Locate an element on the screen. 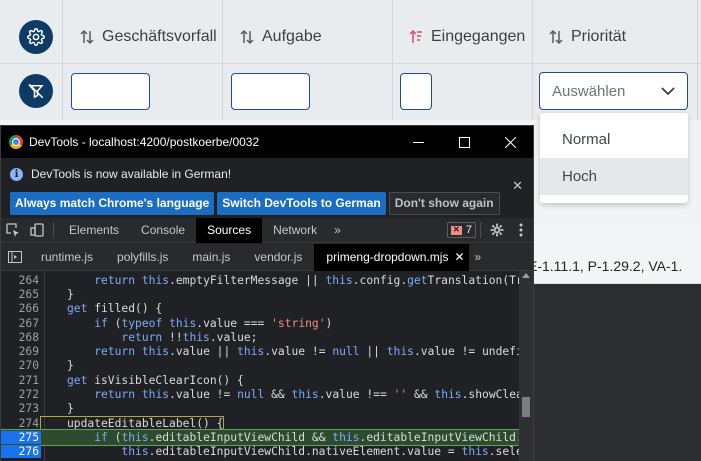 The image size is (701, 461). file-tab-polyfills: polyfills.js is located at coordinates (142, 257).